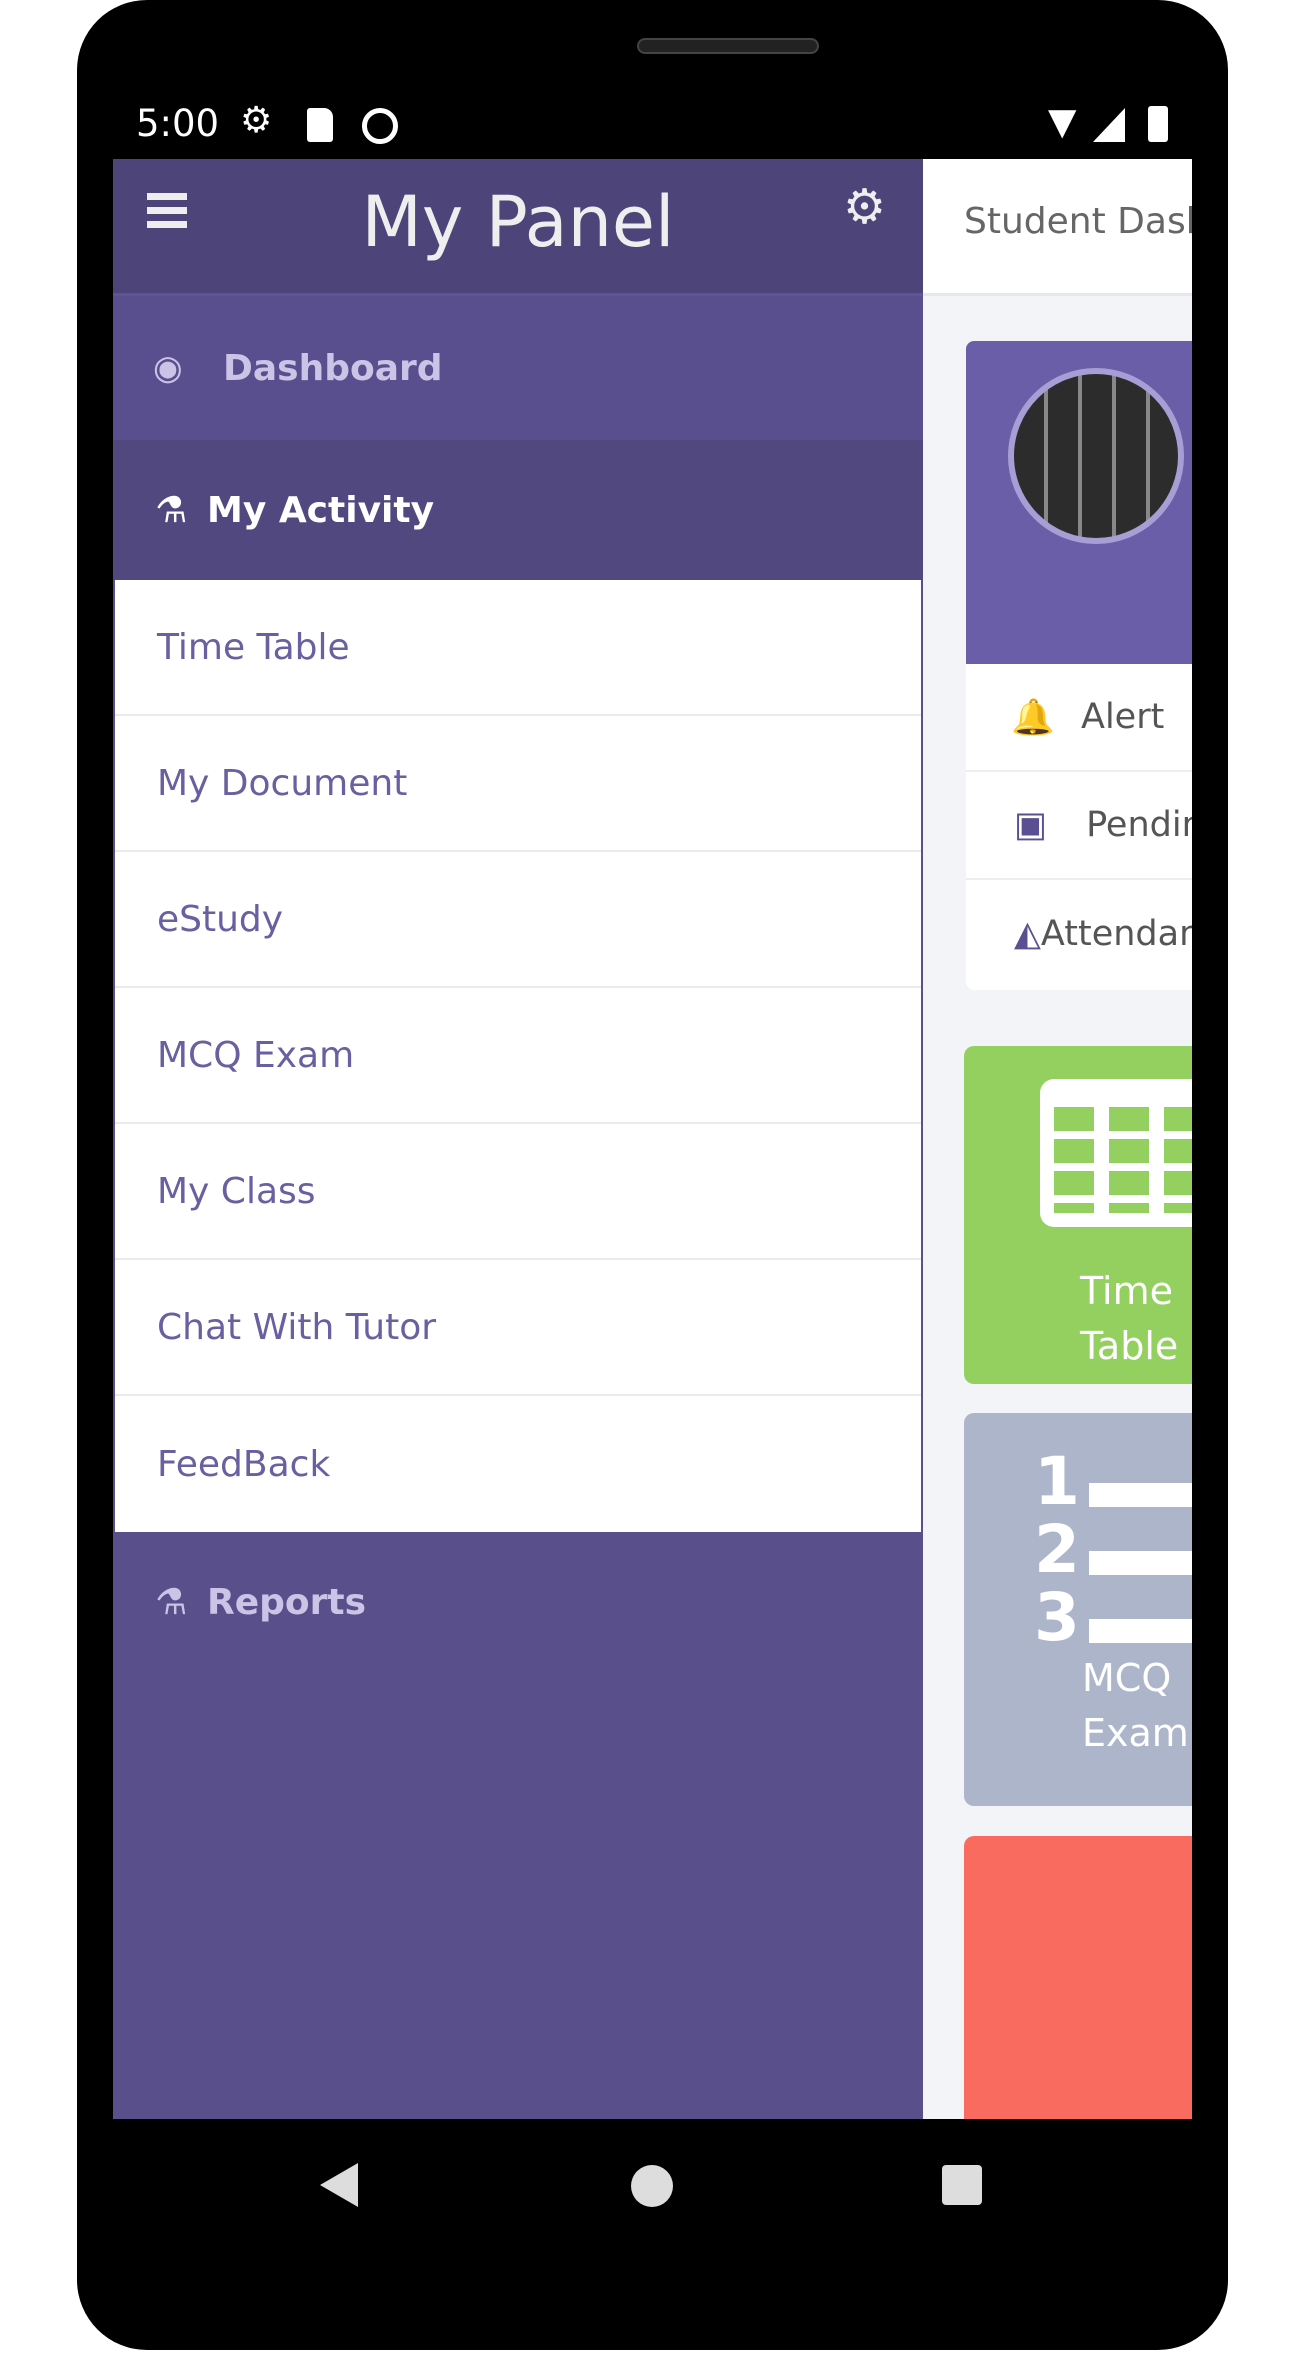 This screenshot has width=1305, height=2370. Describe the element at coordinates (168, 368) in the screenshot. I see `eye-icon: ◉` at that location.